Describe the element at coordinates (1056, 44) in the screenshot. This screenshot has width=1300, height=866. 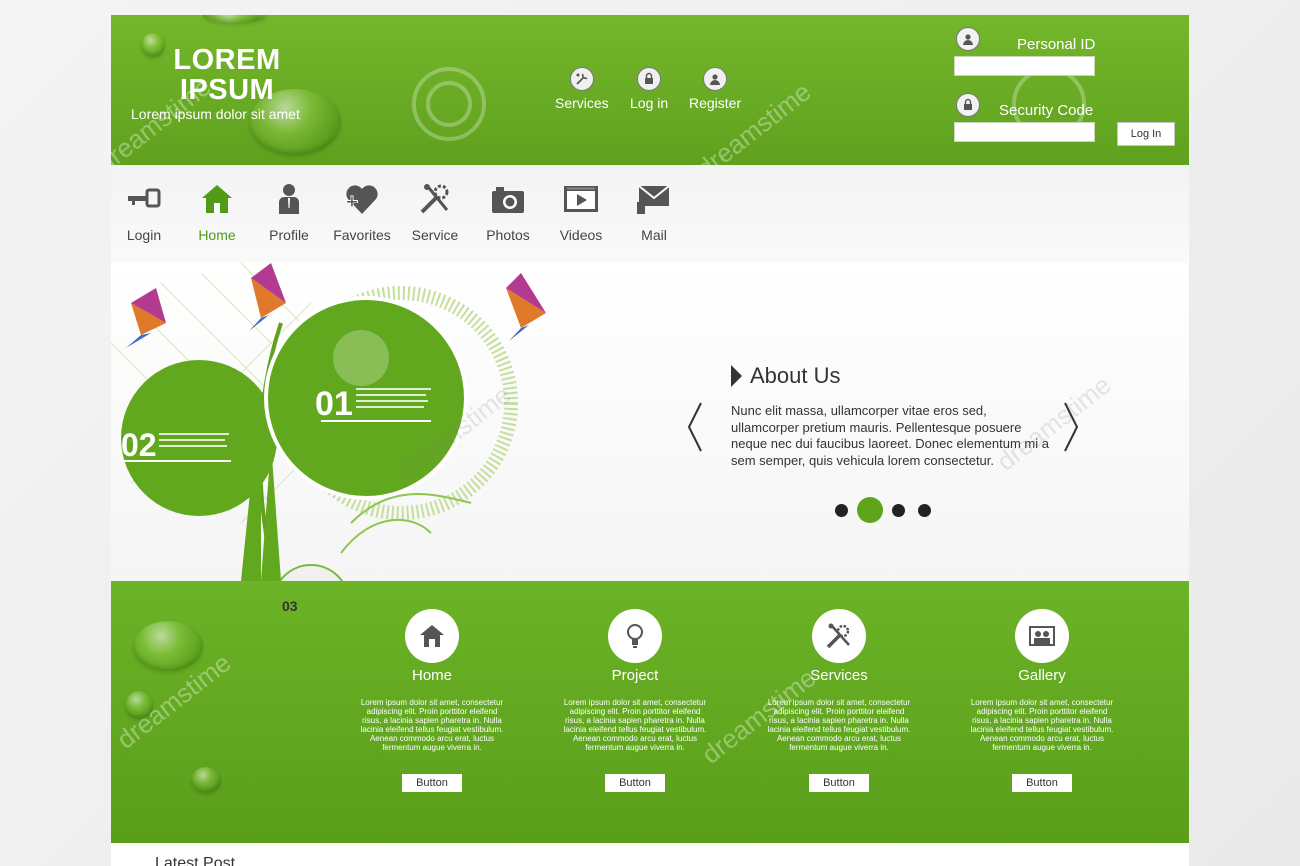
I see `personal-id-label: Personal ID` at that location.